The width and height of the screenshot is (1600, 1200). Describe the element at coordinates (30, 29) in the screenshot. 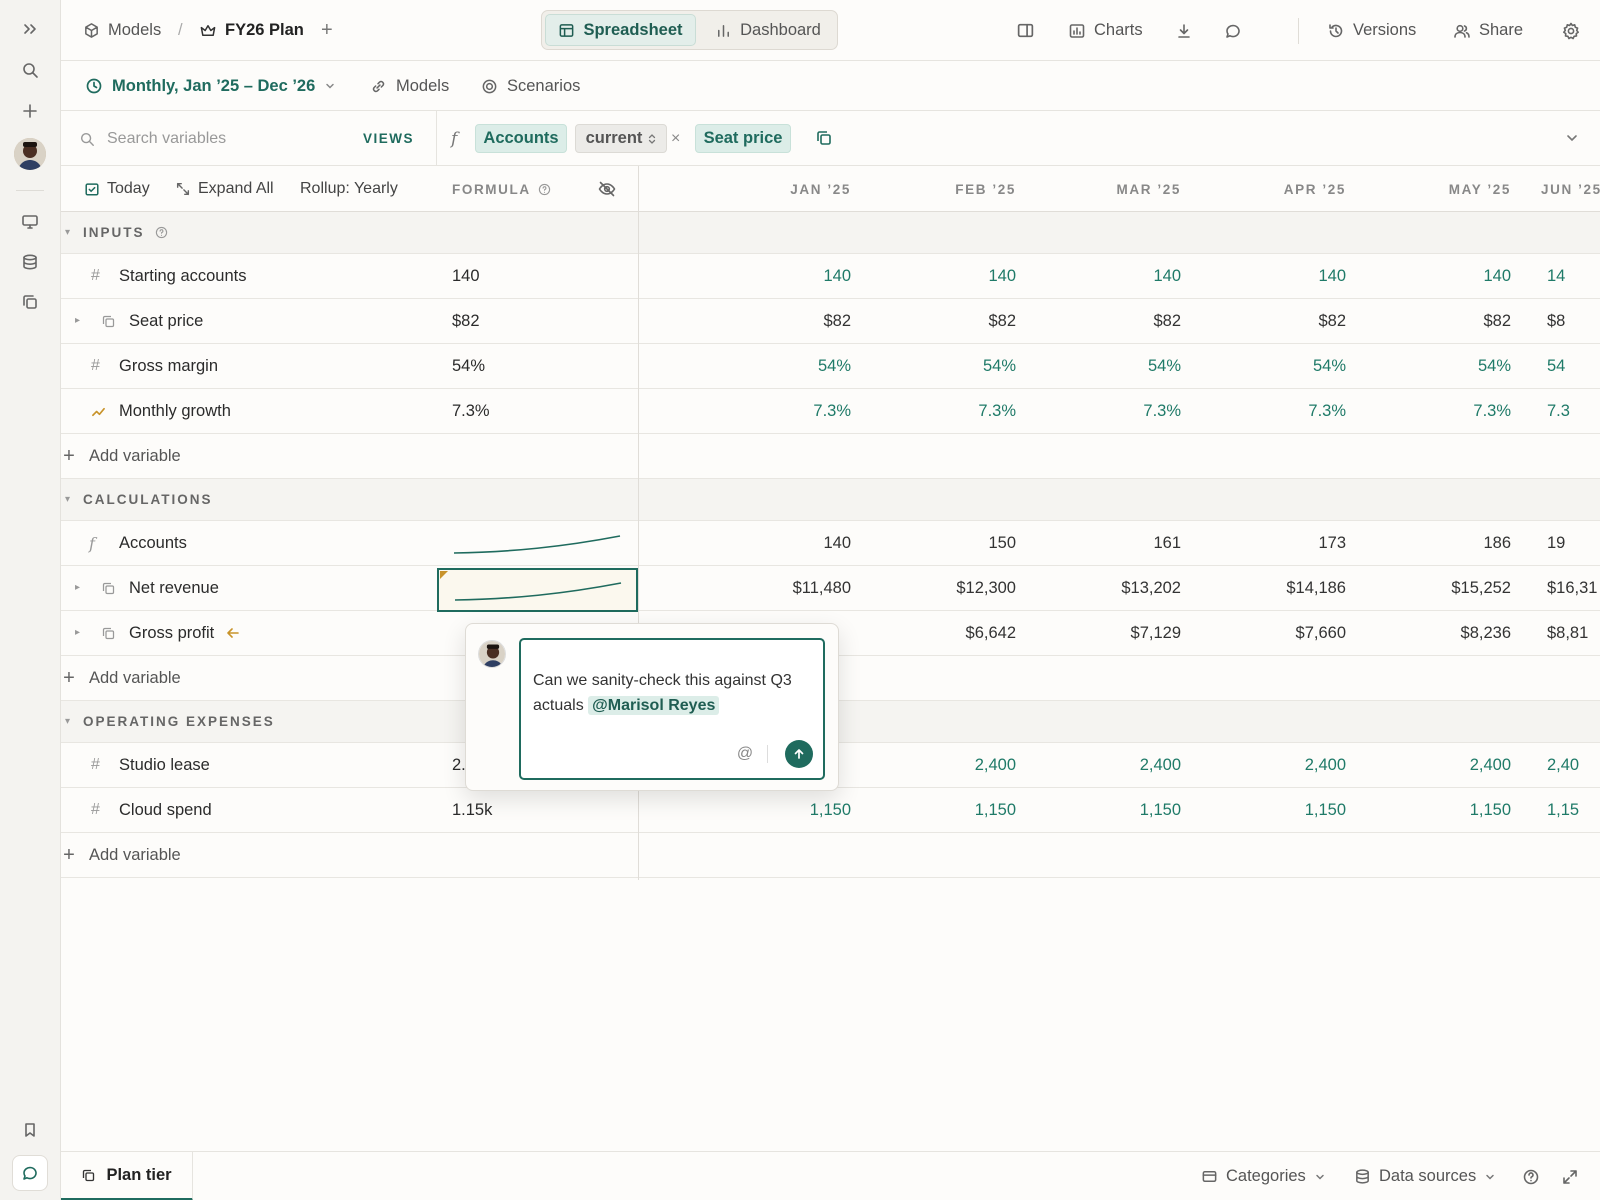

I see `expand-rail-icon` at that location.